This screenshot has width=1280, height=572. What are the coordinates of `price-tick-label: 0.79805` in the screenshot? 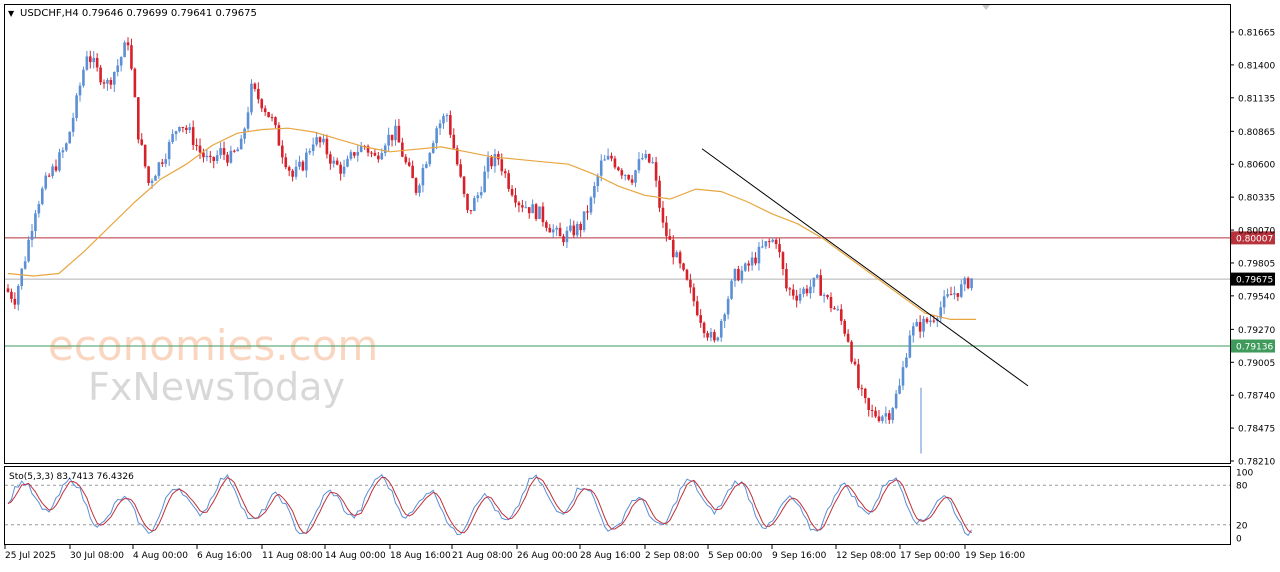 It's located at (1256, 264).